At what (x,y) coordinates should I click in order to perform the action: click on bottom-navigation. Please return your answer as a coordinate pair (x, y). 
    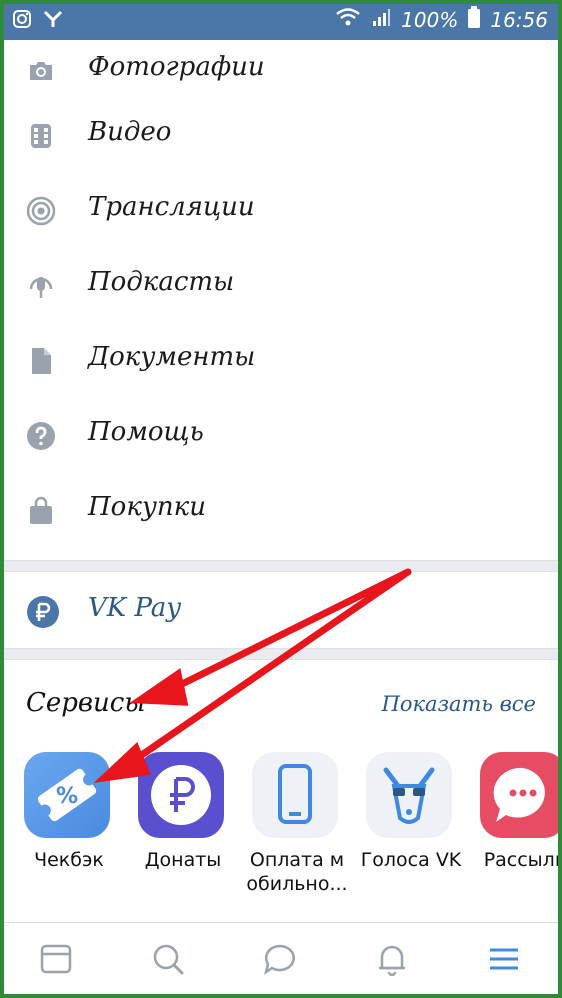
    Looking at the image, I should click on (281, 958).